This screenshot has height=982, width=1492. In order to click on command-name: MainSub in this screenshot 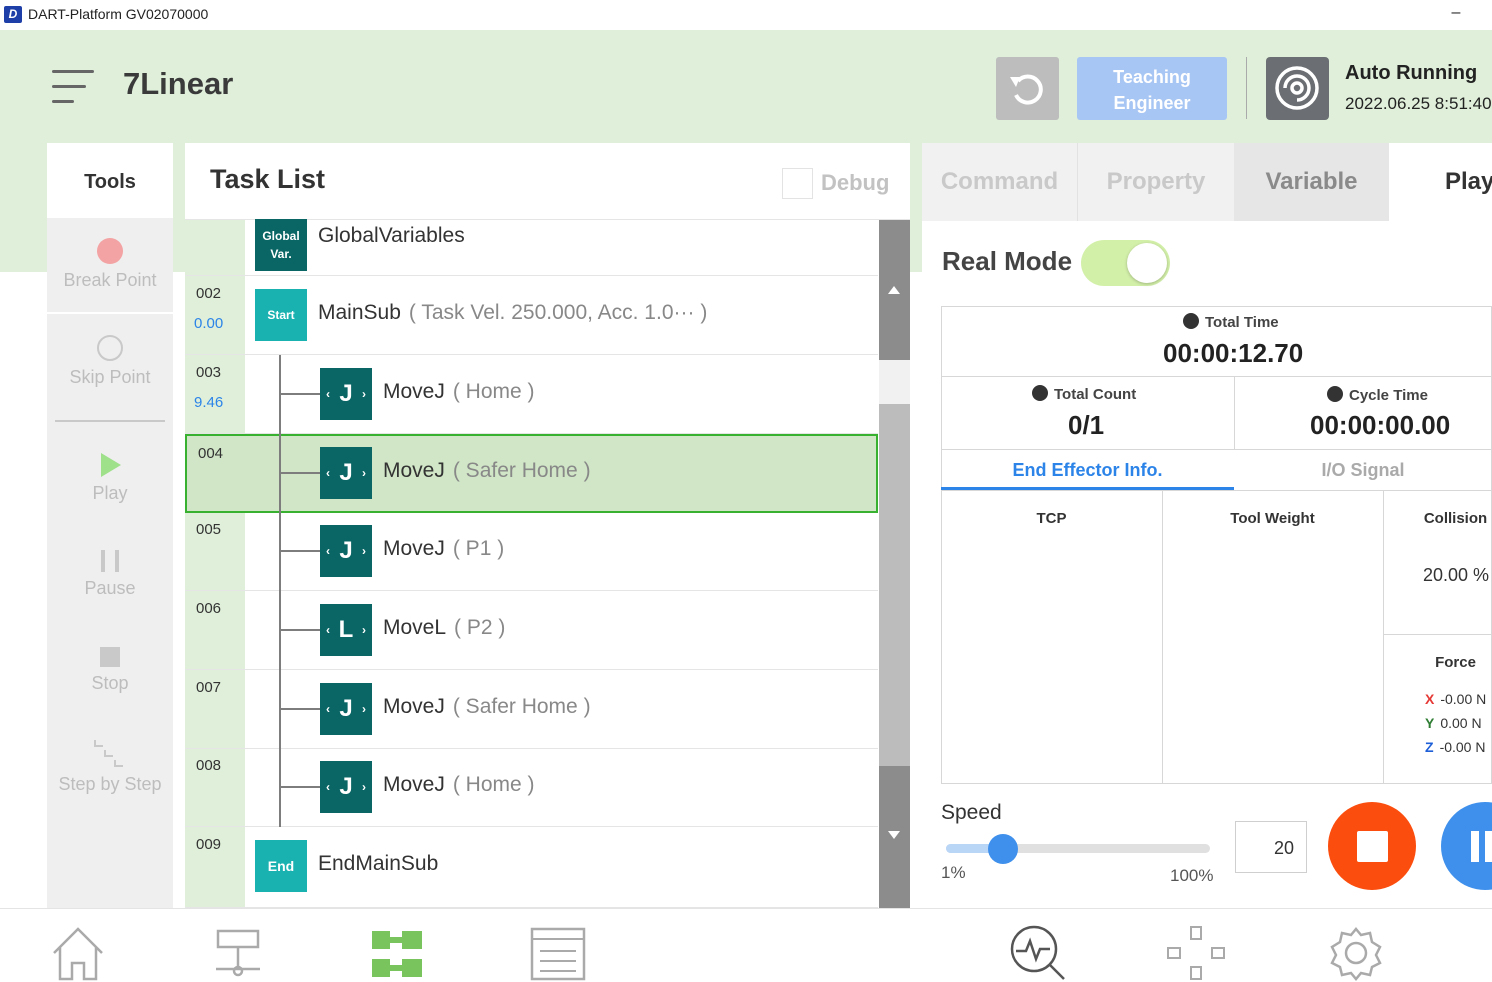, I will do `click(359, 312)`.